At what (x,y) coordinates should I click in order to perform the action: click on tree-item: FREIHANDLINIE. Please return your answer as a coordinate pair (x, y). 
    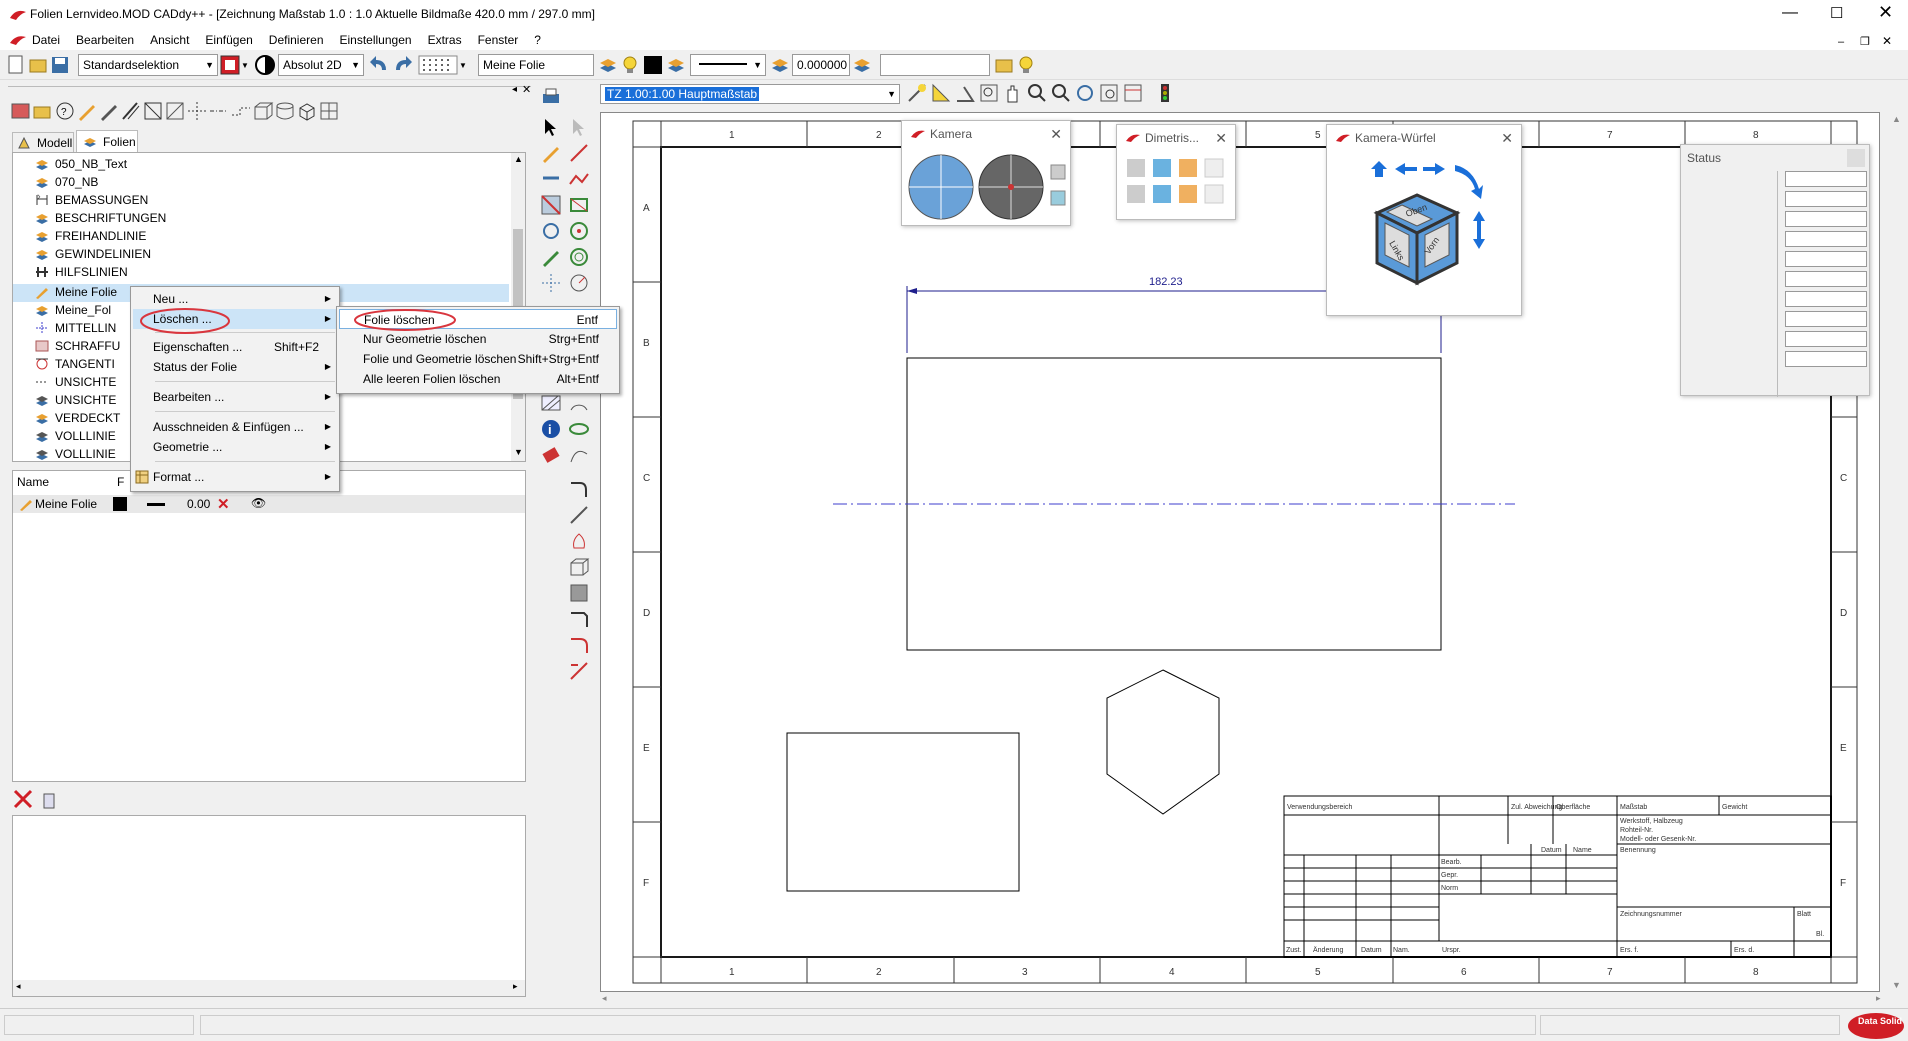
    Looking at the image, I should click on (91, 236).